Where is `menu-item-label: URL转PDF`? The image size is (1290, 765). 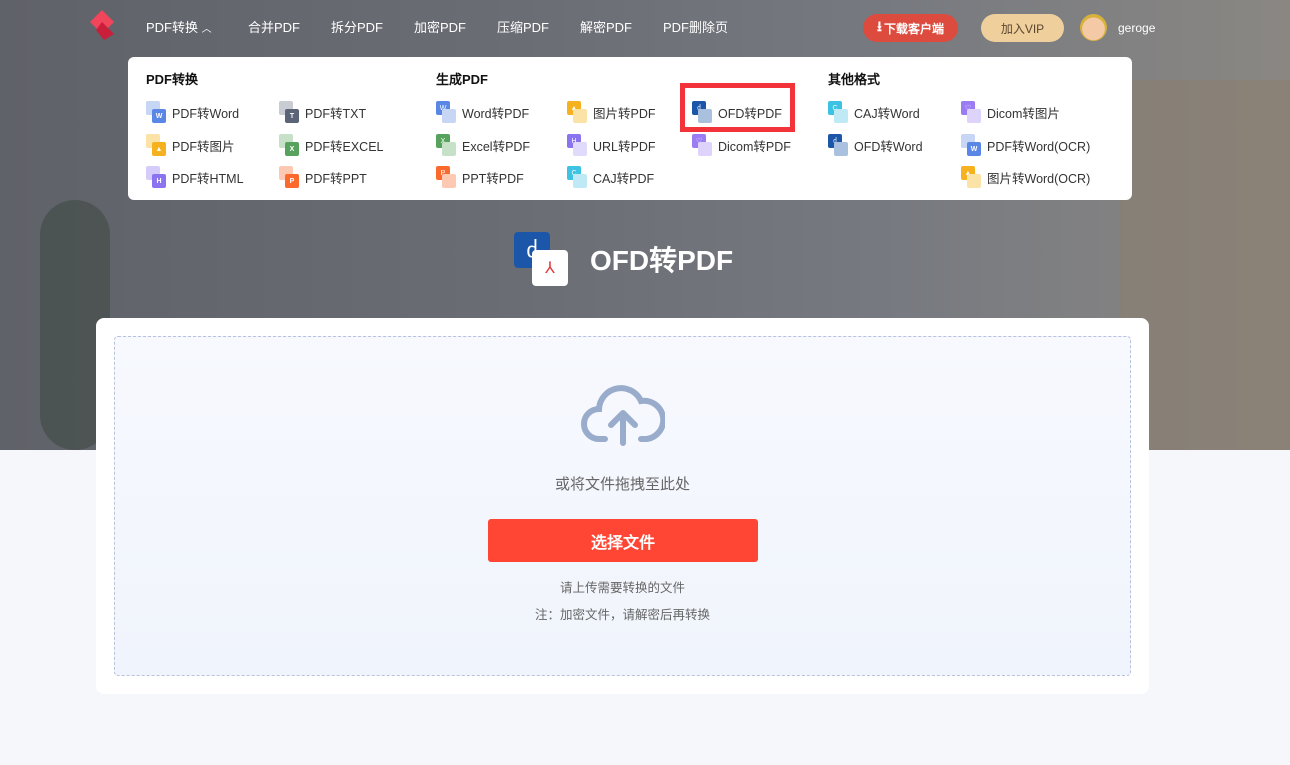
menu-item-label: URL转PDF is located at coordinates (624, 146).